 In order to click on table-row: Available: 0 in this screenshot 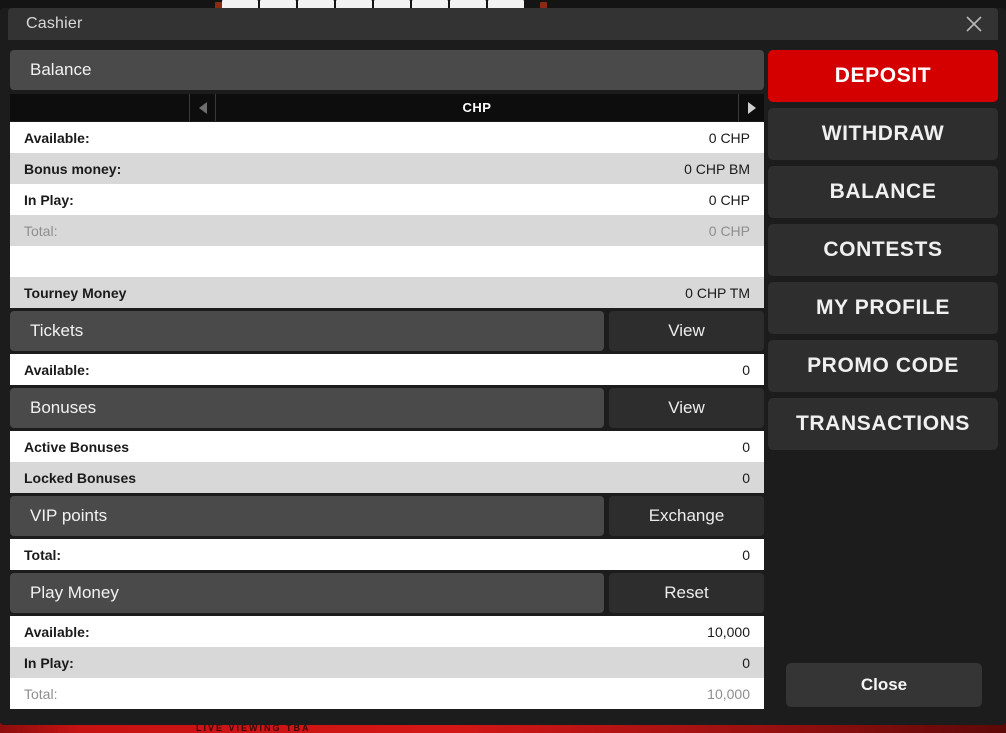, I will do `click(387, 369)`.